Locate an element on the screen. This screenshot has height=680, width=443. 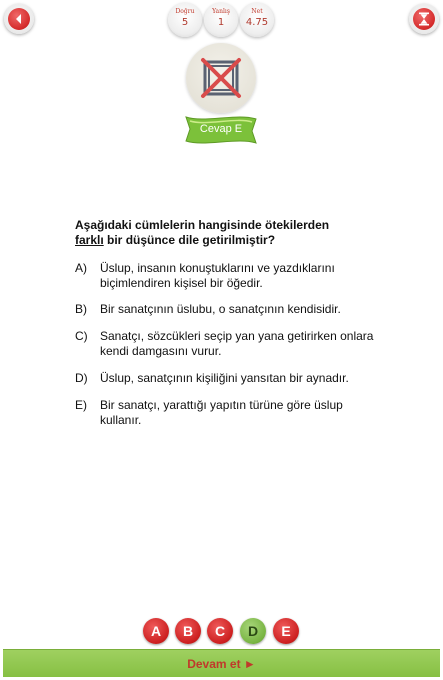
option-letter: B) is located at coordinates (81, 309).